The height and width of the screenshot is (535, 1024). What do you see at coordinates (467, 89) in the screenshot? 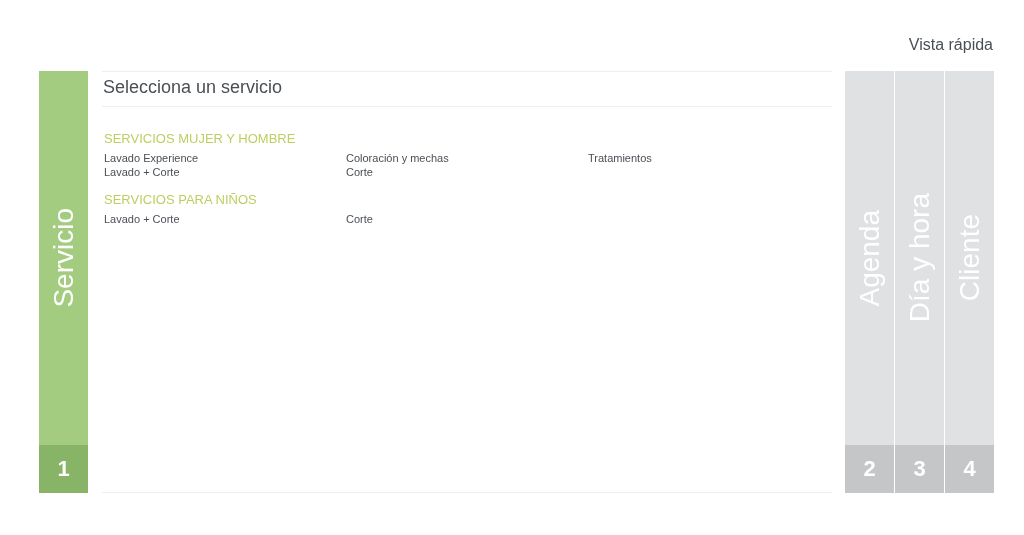
I see `panel-title: Selecciona un servicio` at bounding box center [467, 89].